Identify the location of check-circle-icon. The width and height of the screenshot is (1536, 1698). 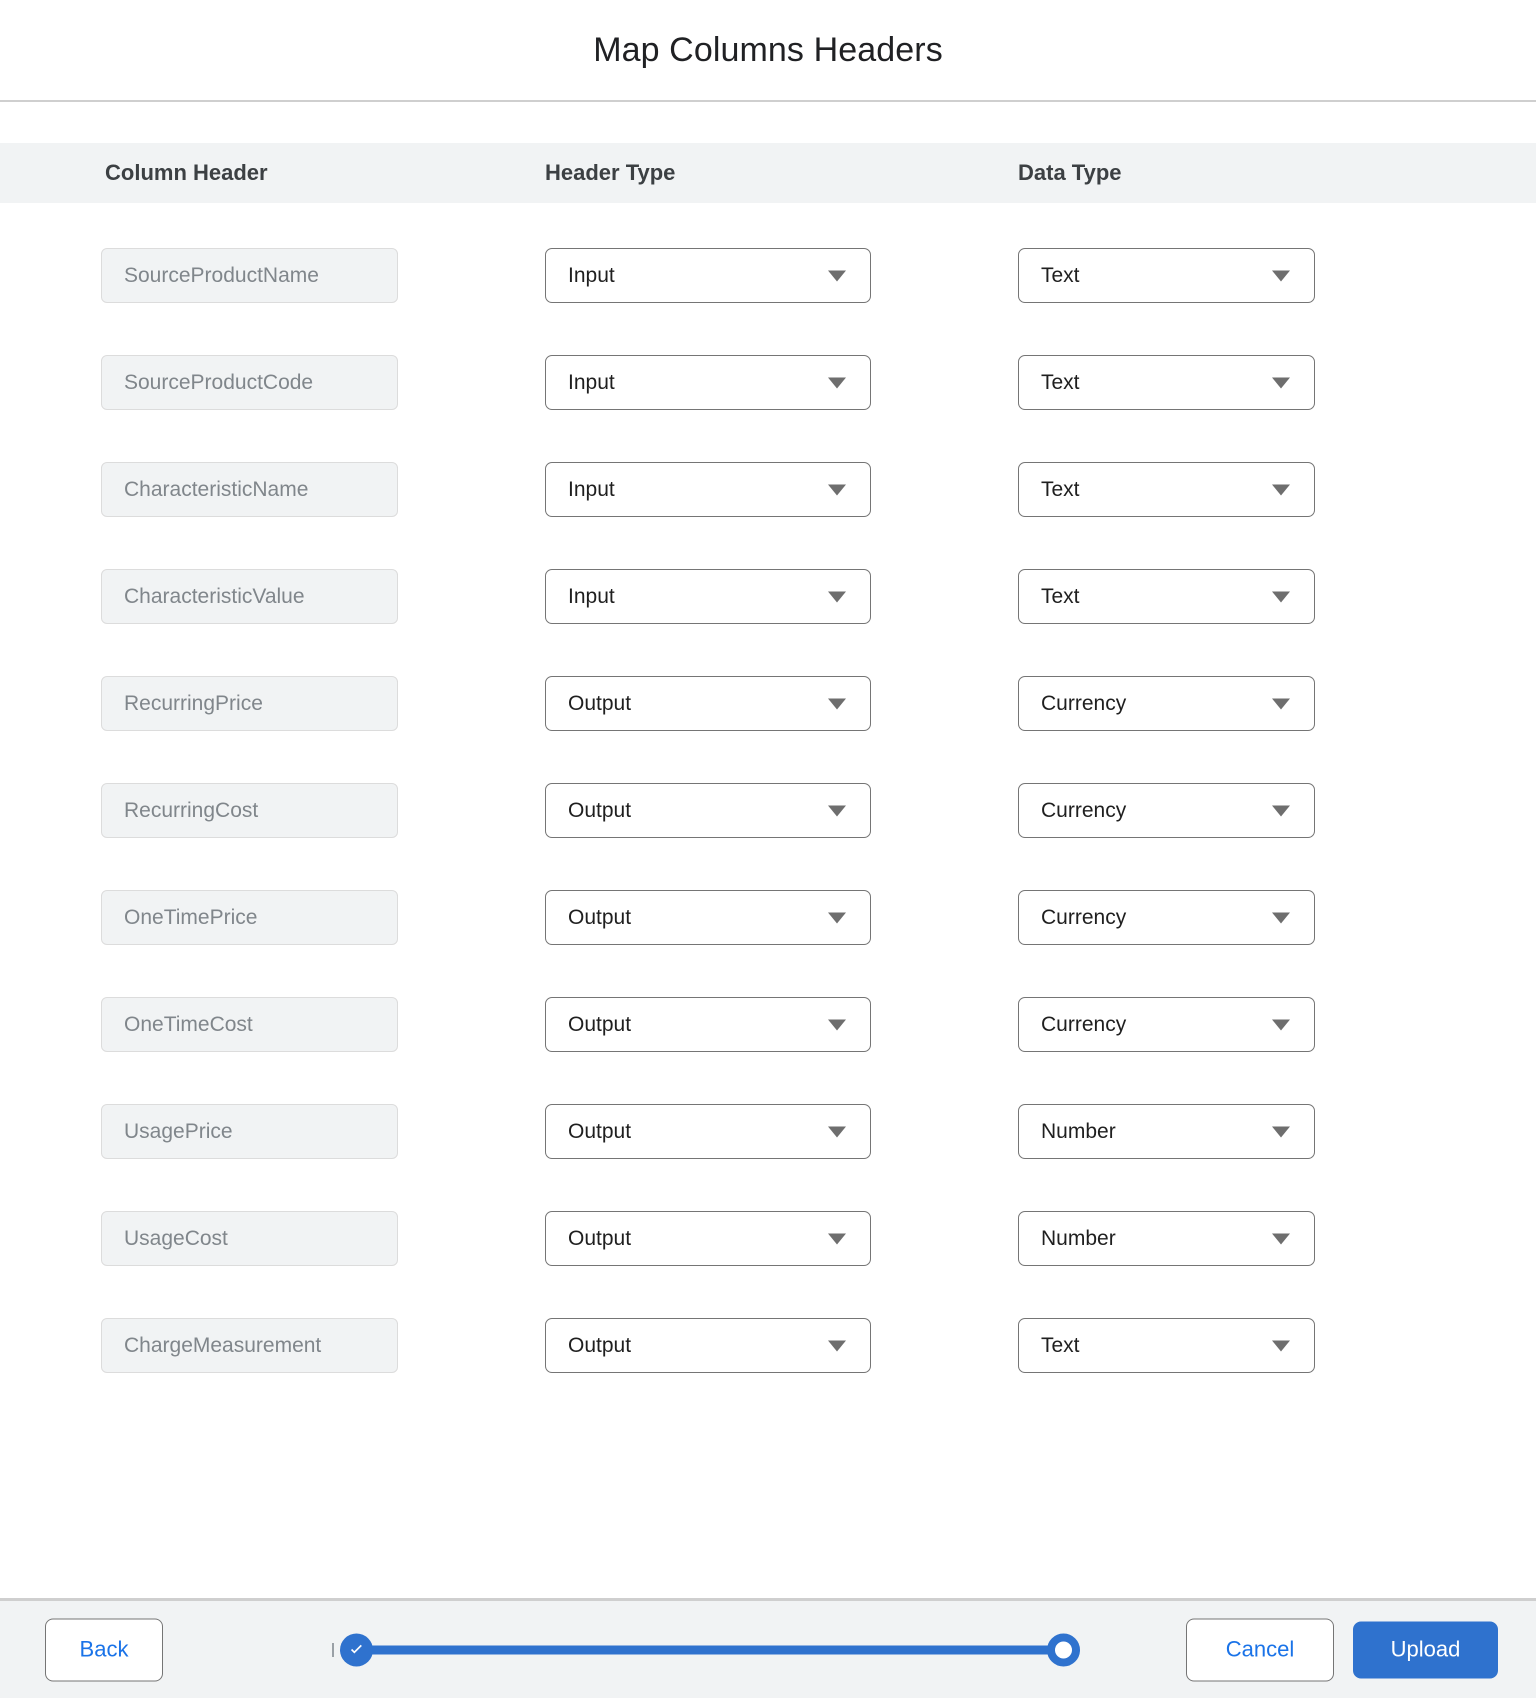
(356, 1649).